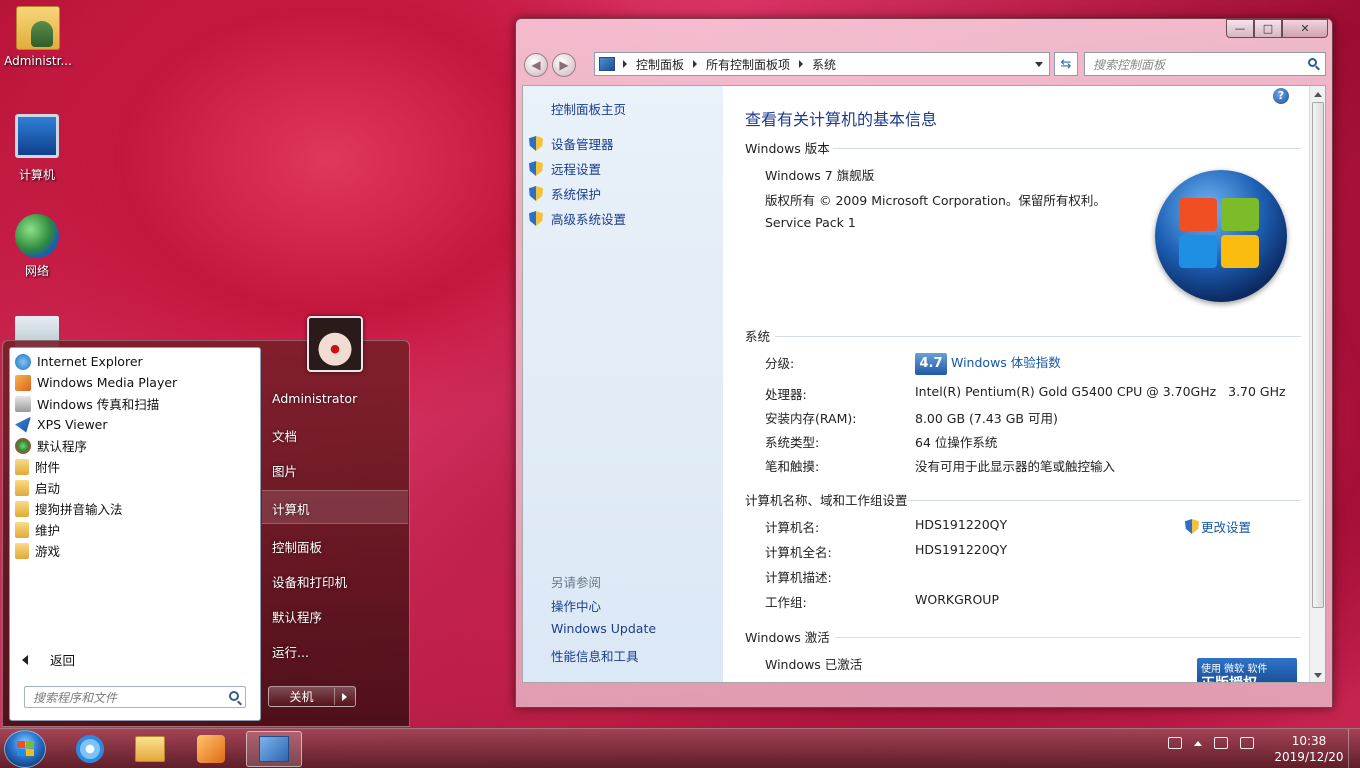 The image size is (1360, 768). Describe the element at coordinates (576, 605) in the screenshot. I see `action-center-link: 操作中心` at that location.